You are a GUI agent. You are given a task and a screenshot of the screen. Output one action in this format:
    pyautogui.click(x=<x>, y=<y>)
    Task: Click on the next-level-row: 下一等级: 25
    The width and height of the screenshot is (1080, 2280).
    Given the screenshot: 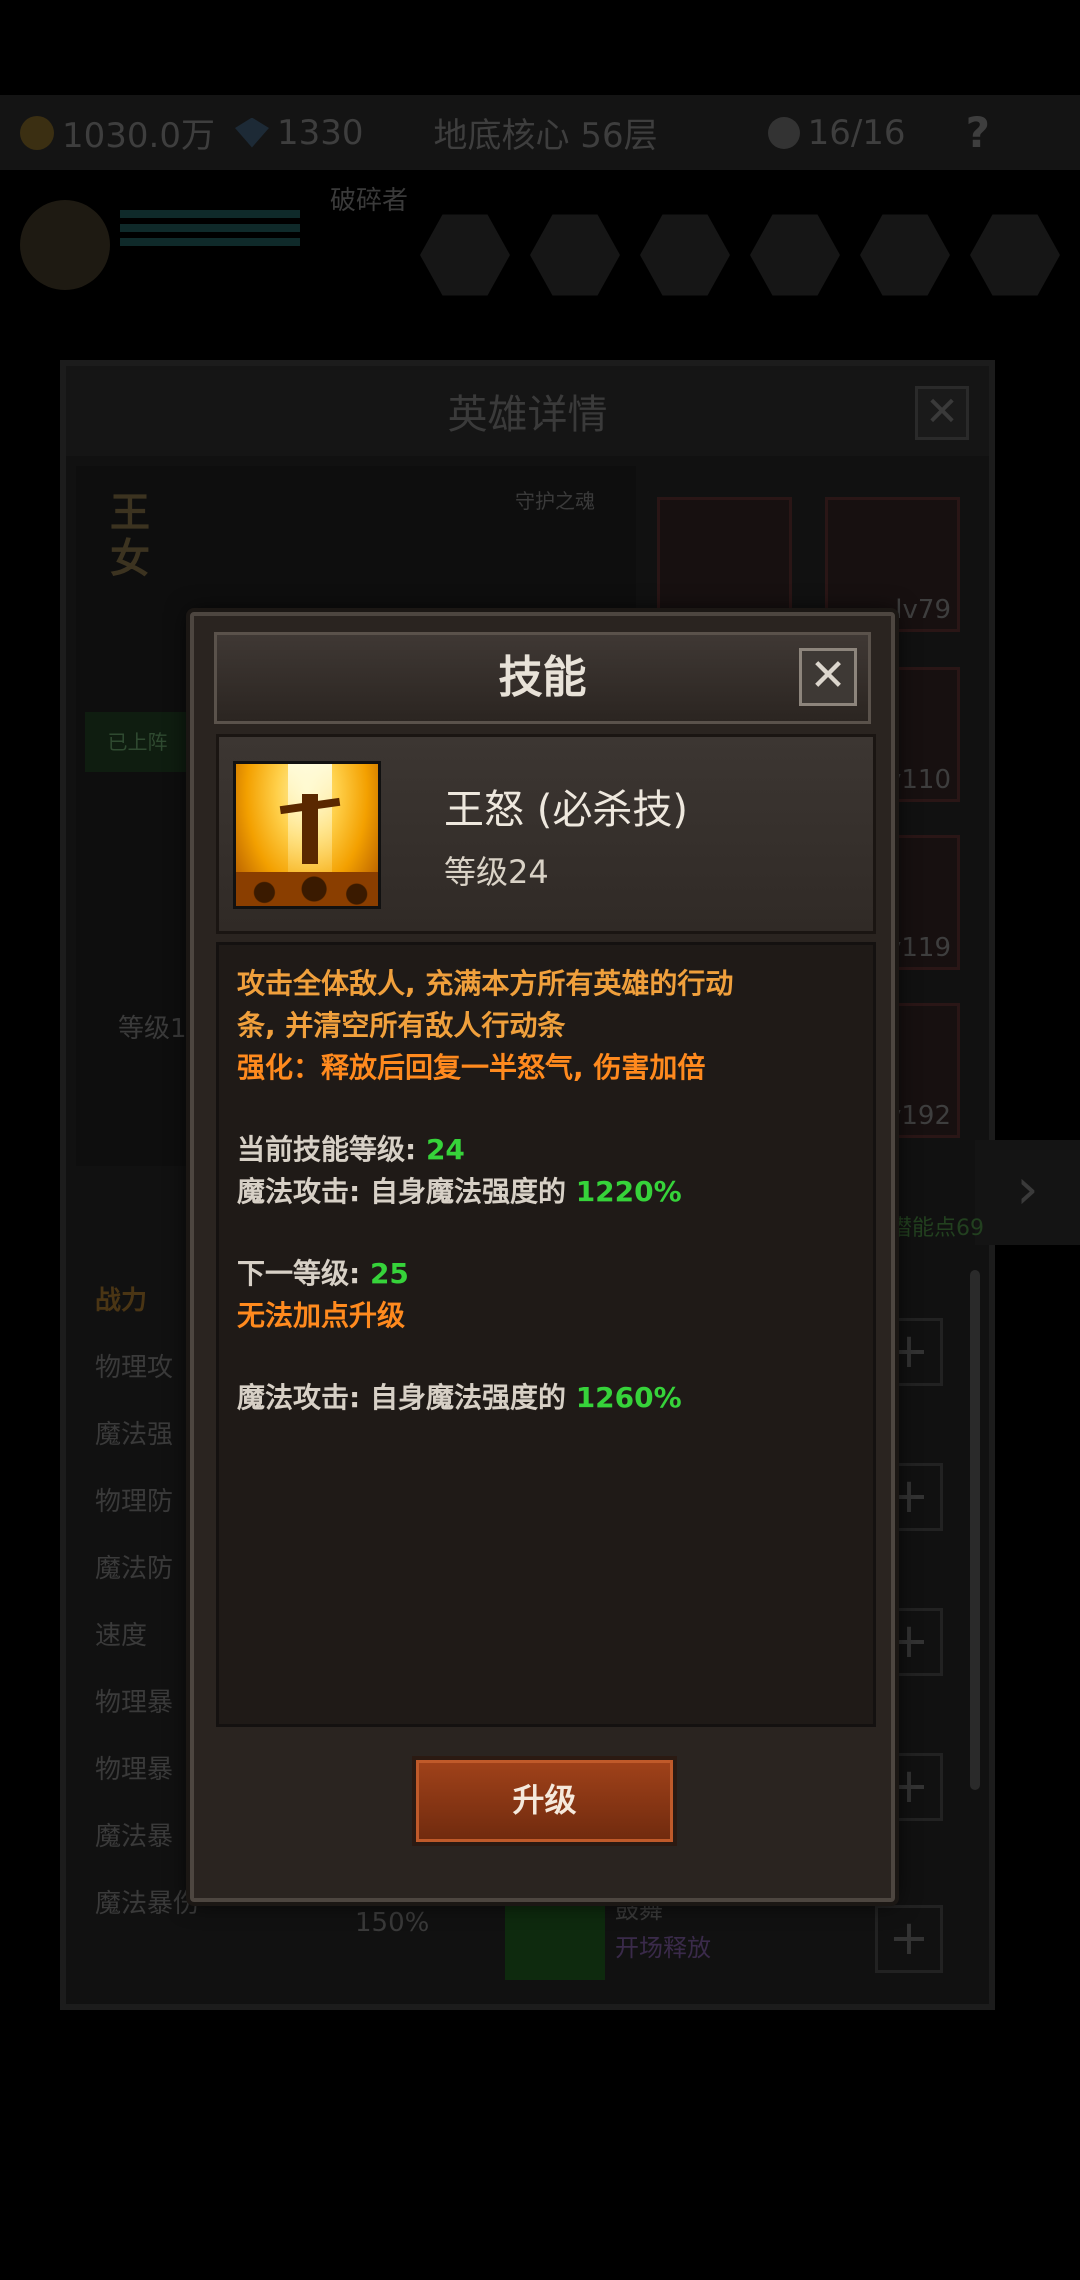 What is the action you would take?
    pyautogui.click(x=549, y=1274)
    